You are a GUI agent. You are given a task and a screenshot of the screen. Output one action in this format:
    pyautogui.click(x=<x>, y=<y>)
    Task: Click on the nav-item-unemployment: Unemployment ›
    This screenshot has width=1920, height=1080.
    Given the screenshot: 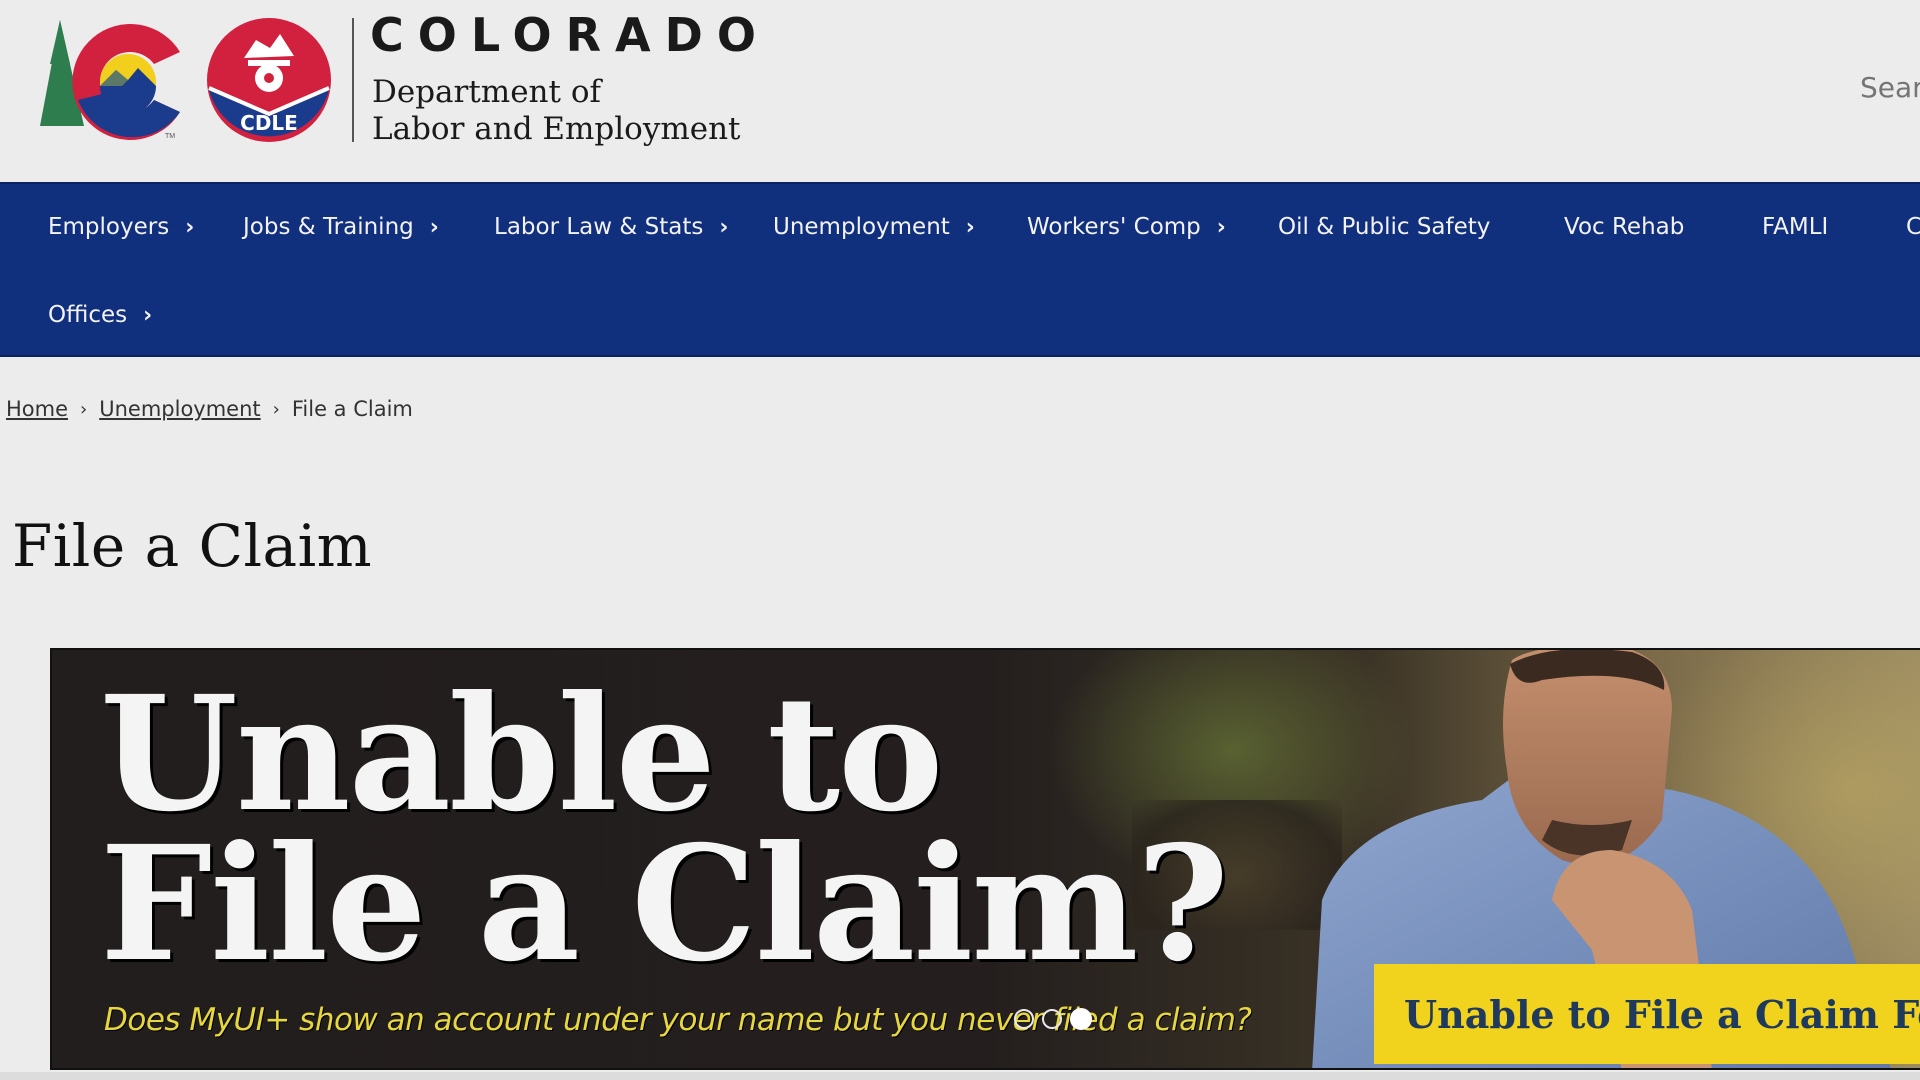 What is the action you would take?
    pyautogui.click(x=874, y=227)
    